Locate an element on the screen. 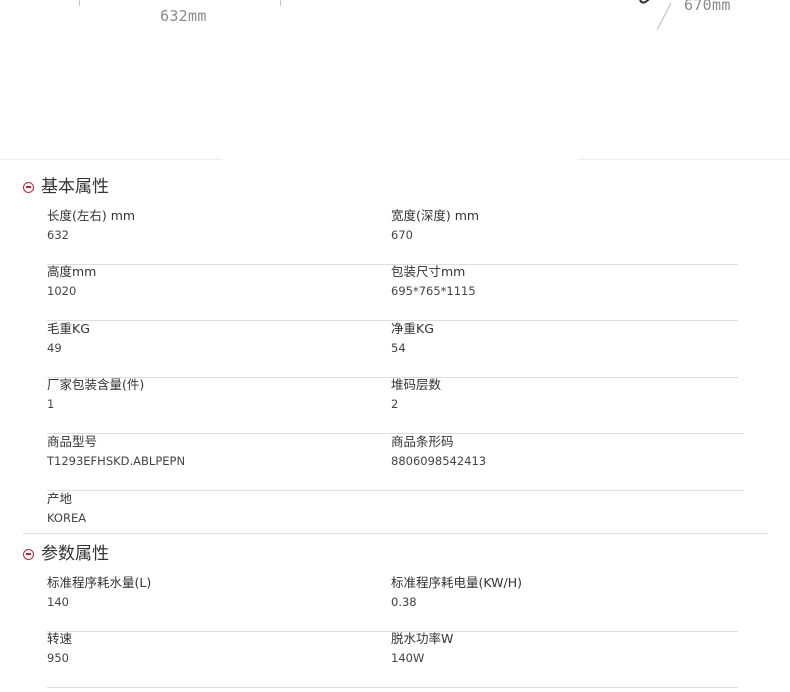  spec-label: 长度(左右) mm is located at coordinates (91, 215).